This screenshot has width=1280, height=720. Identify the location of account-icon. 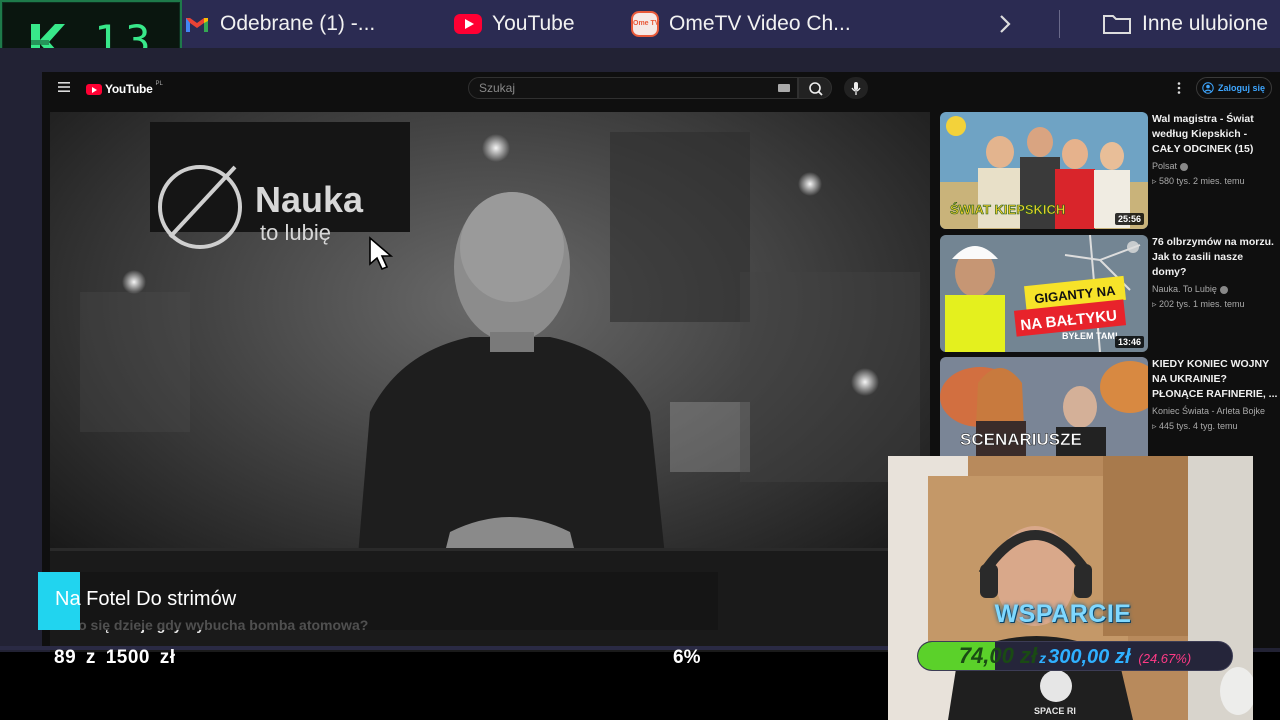
(1208, 88).